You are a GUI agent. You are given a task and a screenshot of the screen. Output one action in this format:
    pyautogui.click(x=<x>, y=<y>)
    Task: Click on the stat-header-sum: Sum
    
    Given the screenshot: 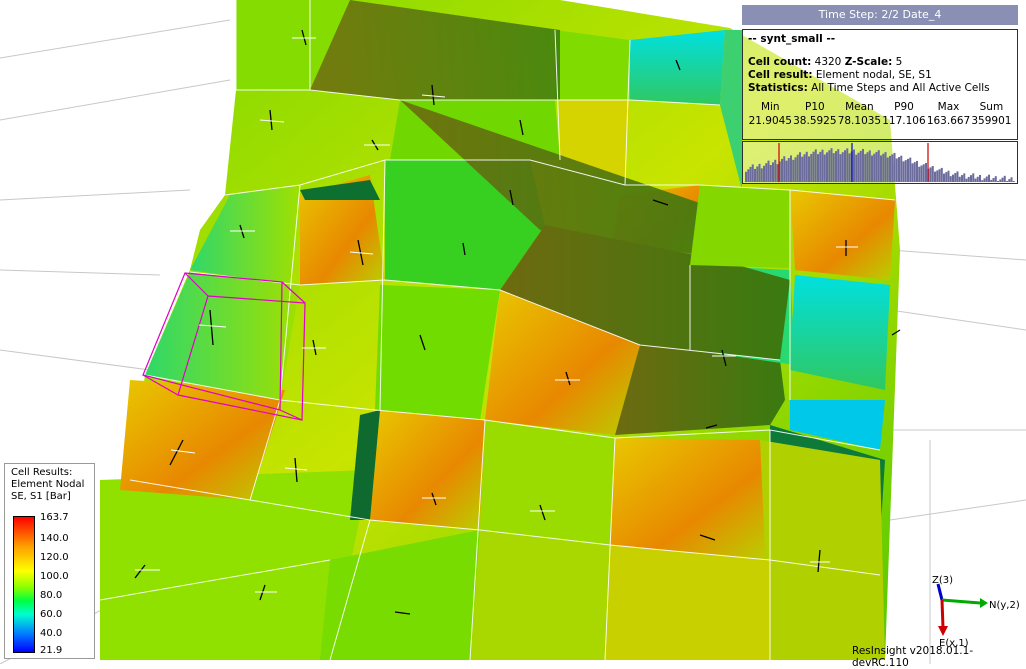 What is the action you would take?
    pyautogui.click(x=991, y=107)
    